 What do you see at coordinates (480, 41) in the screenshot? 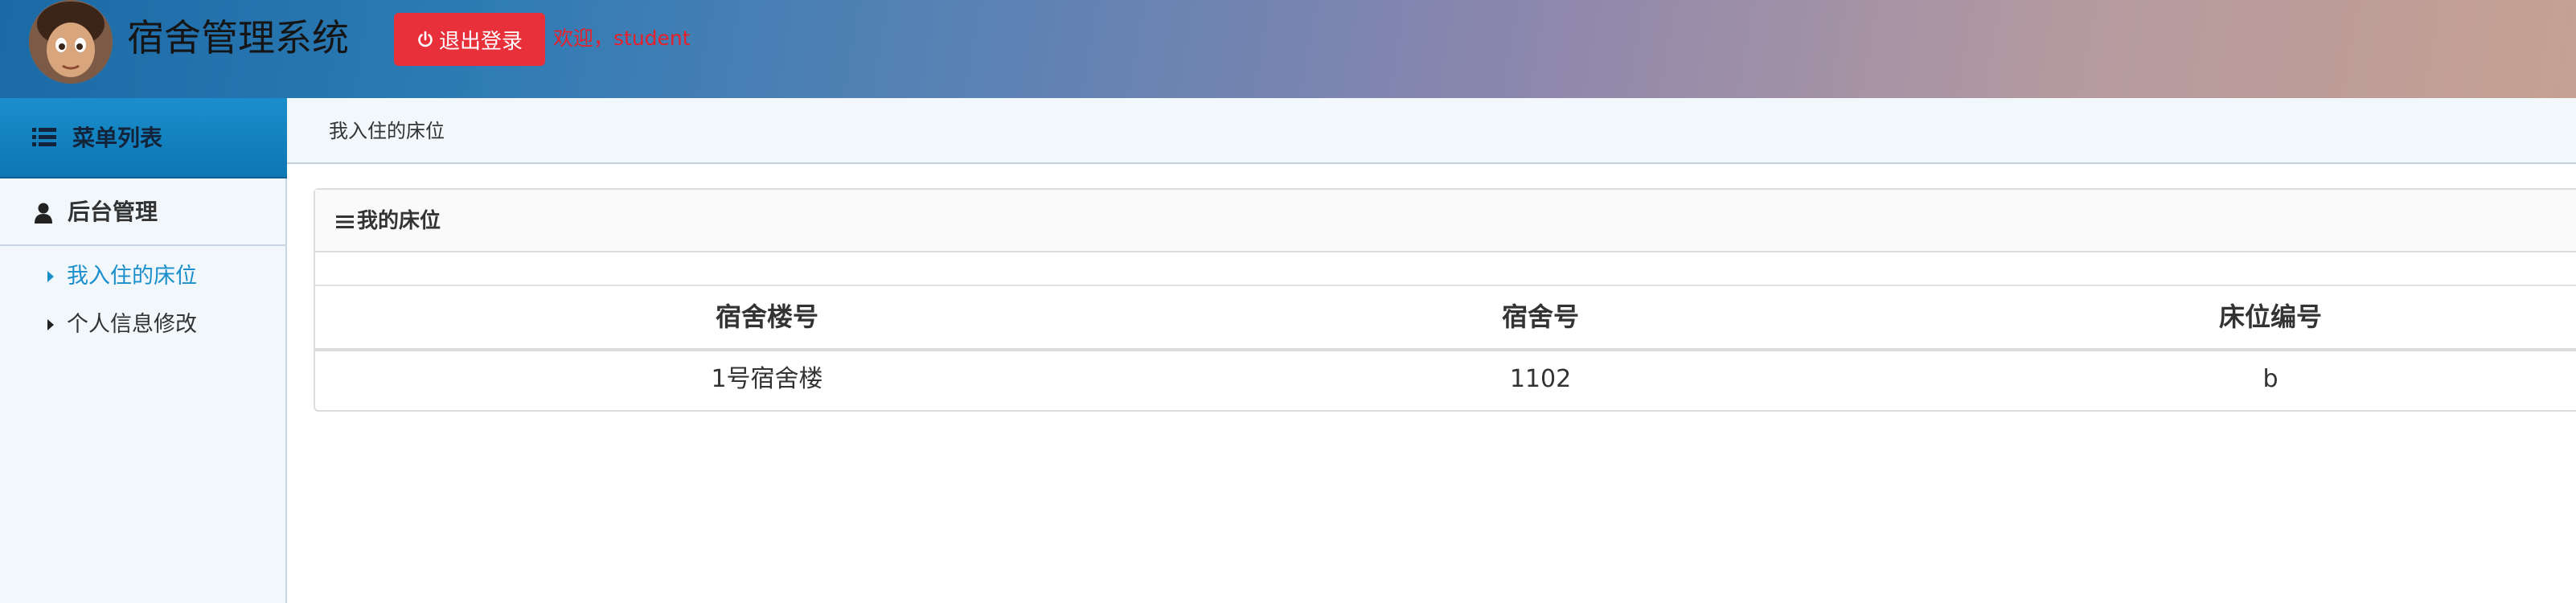
I see `logout-label: 退出登录` at bounding box center [480, 41].